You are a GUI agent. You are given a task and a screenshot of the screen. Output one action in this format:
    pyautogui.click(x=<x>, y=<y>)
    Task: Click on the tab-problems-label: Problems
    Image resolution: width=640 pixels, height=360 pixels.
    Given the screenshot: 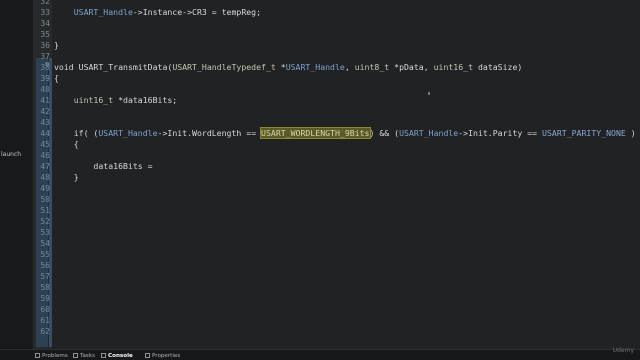 What is the action you would take?
    pyautogui.click(x=55, y=356)
    